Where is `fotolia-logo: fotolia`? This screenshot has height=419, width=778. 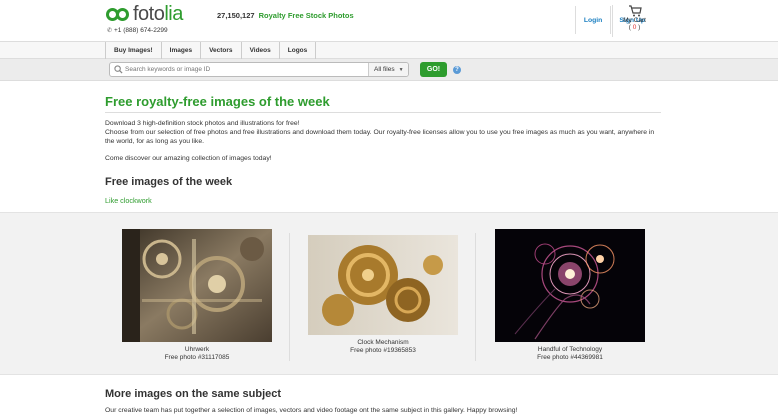
fotolia-logo: fotolia is located at coordinates (144, 14).